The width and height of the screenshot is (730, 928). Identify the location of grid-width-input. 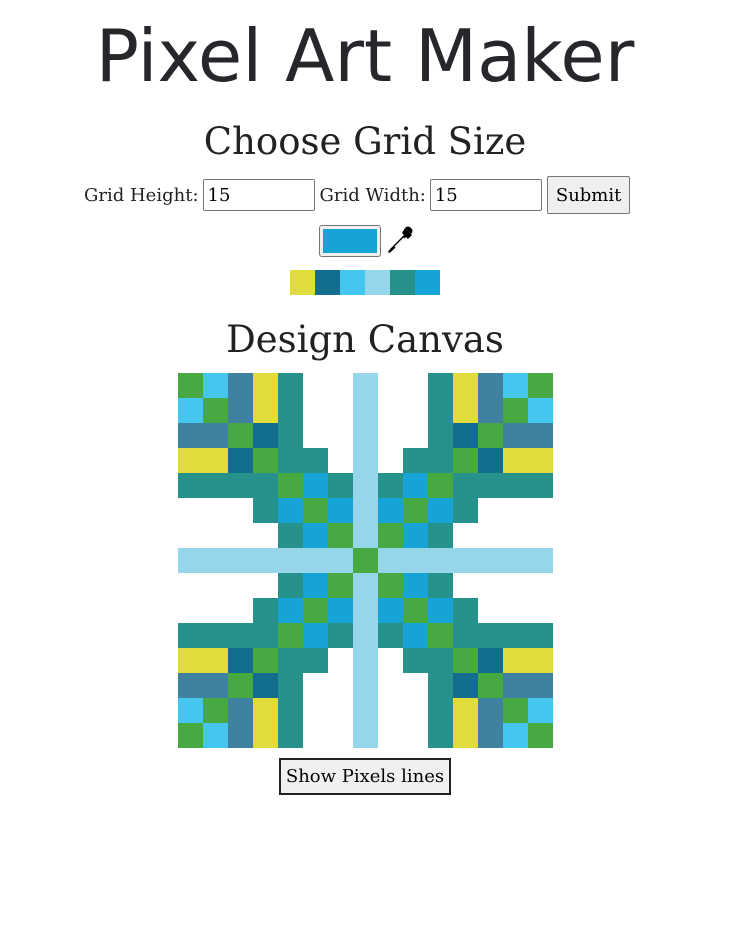
(485, 195).